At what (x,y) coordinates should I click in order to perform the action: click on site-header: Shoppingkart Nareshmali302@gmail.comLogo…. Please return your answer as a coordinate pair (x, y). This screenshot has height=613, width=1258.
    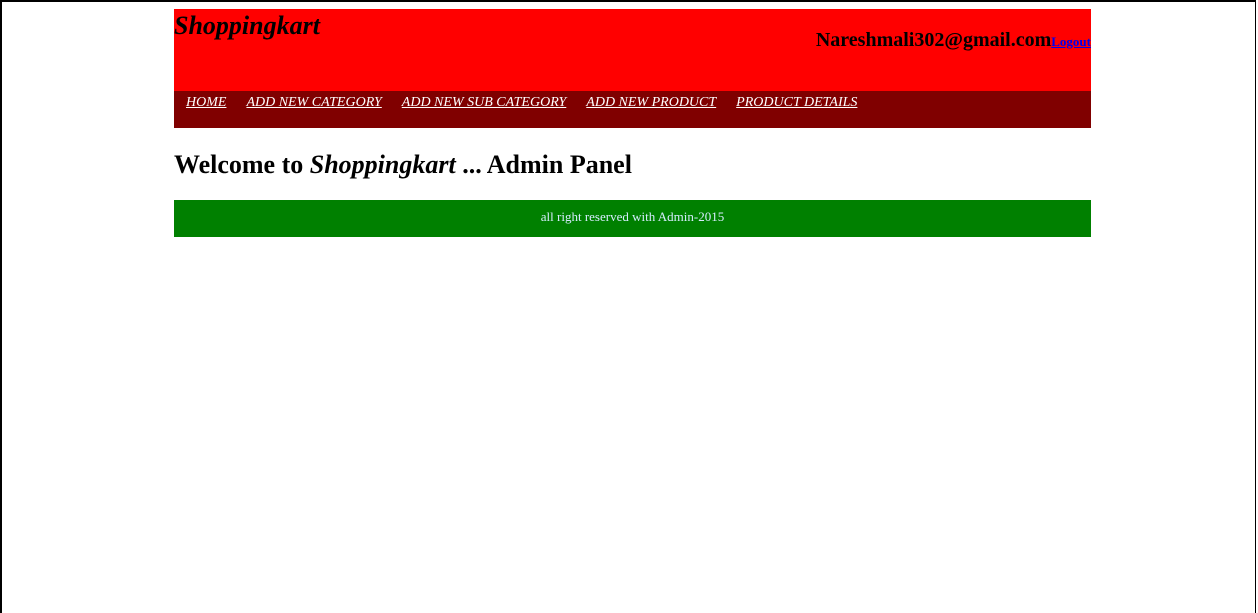
    Looking at the image, I should click on (632, 50).